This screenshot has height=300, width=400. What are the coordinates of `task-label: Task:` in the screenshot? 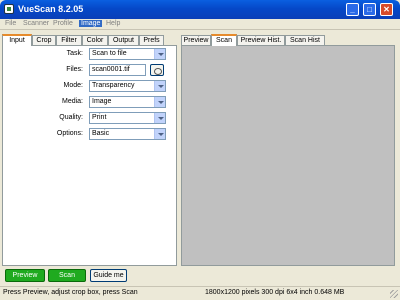 It's located at (74, 53).